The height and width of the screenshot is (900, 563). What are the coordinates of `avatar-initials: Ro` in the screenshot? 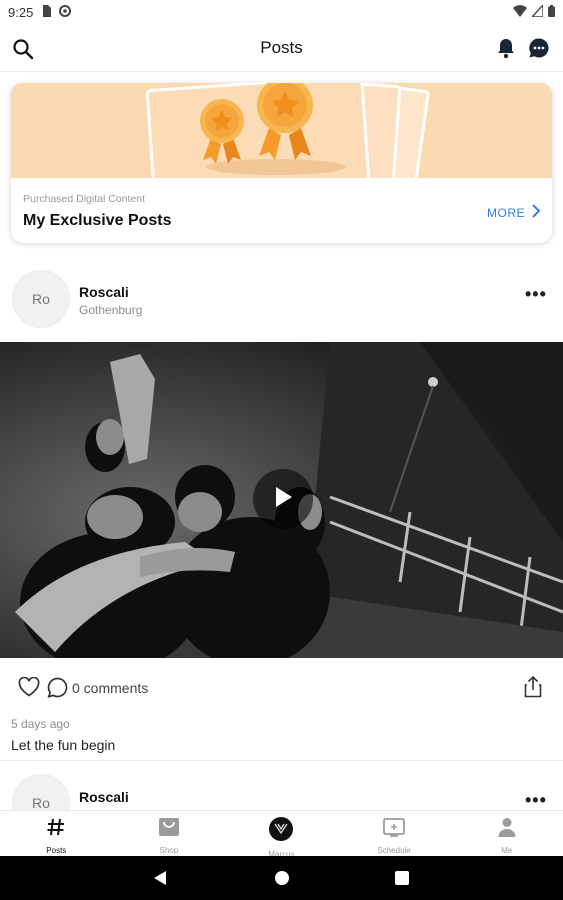 It's located at (41, 299).